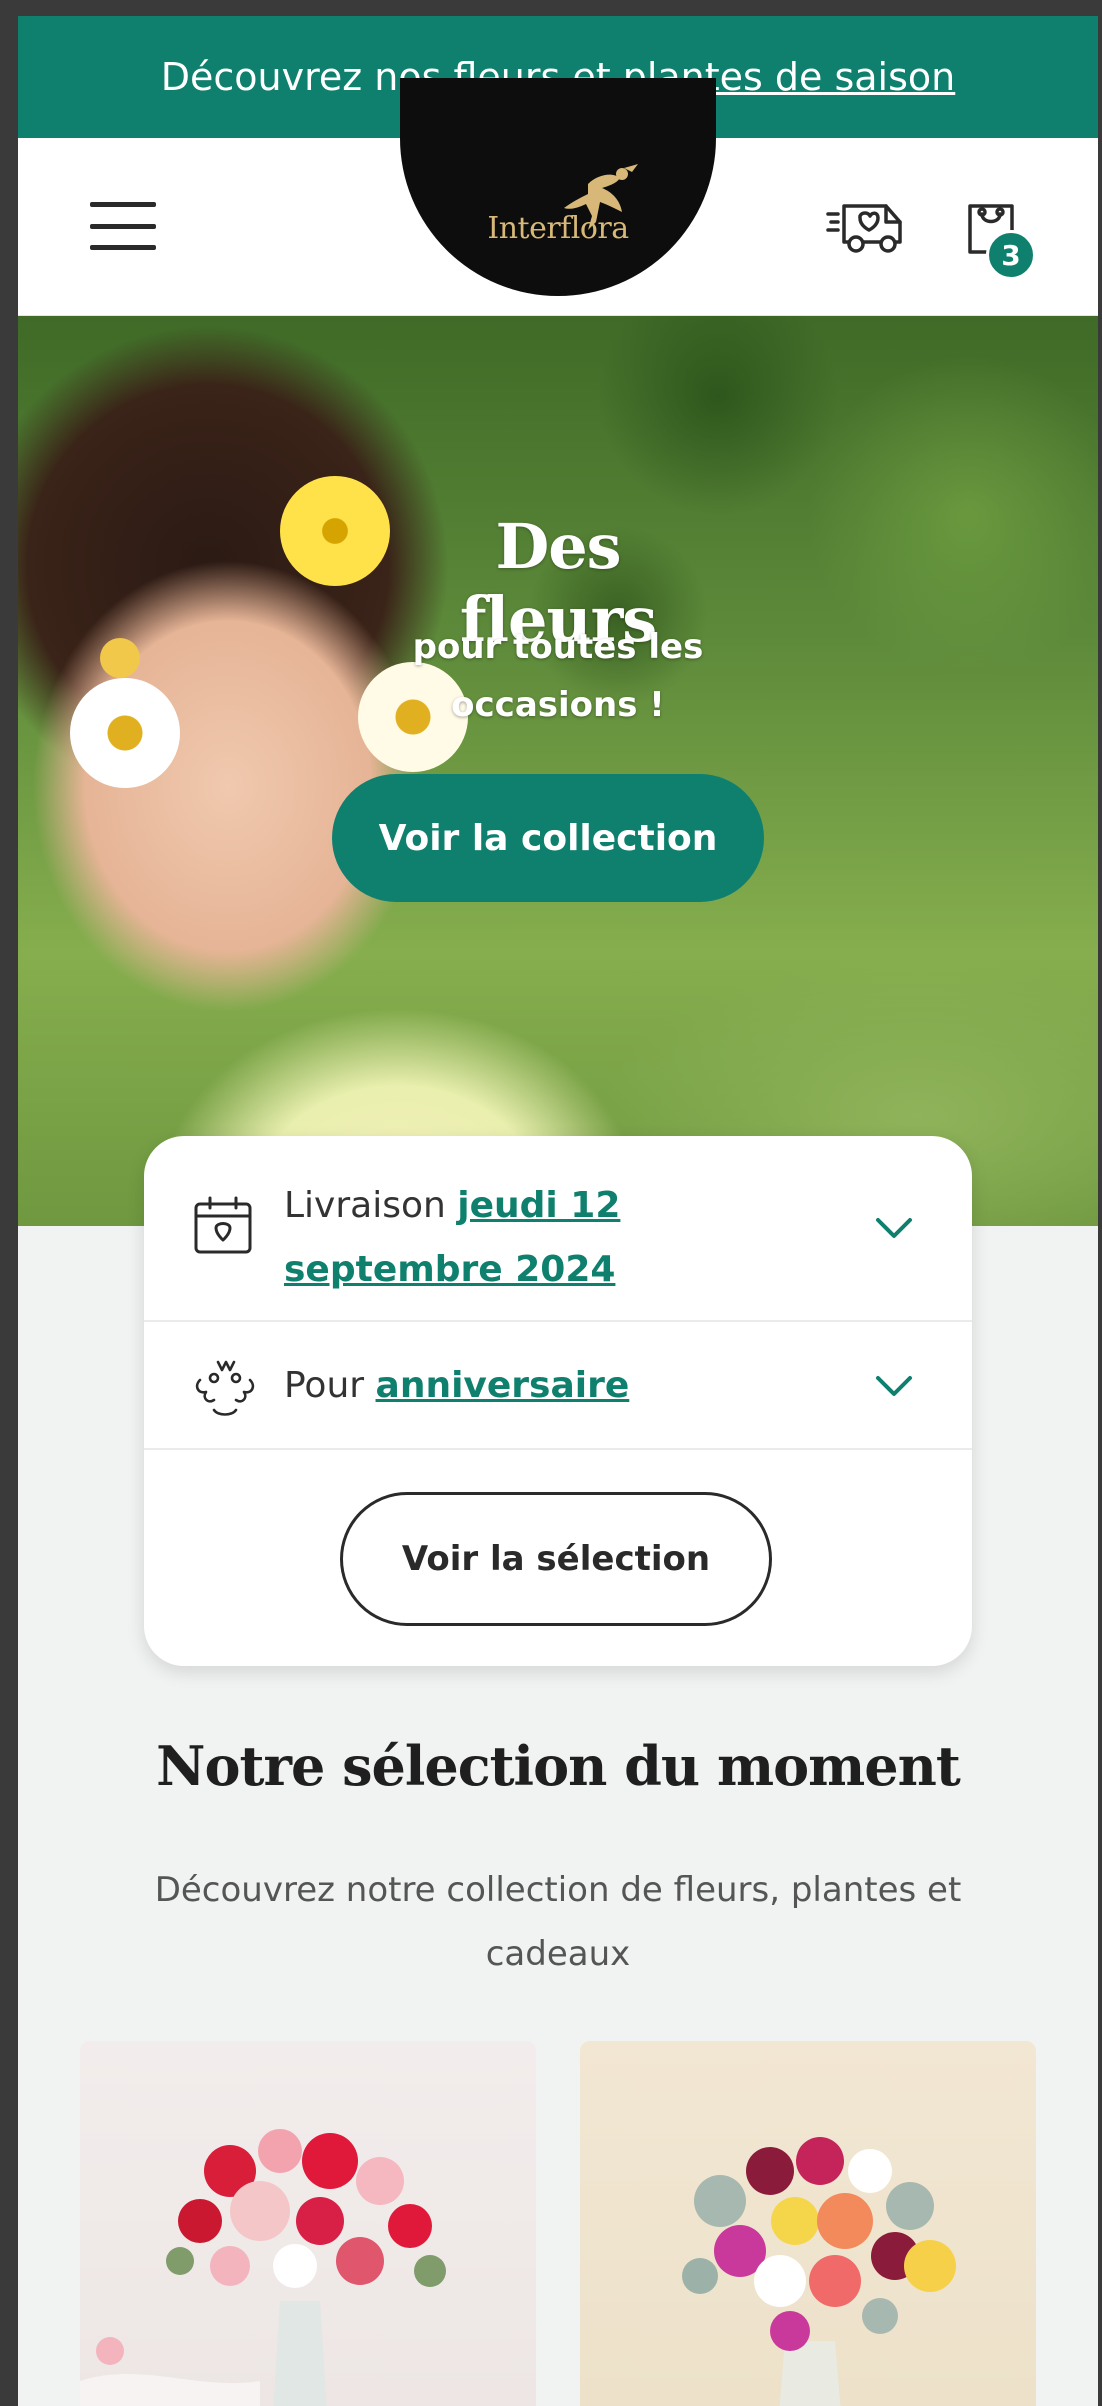 This screenshot has width=1102, height=2406. What do you see at coordinates (1011, 255) in the screenshot?
I see `cart-count-badge: 3` at bounding box center [1011, 255].